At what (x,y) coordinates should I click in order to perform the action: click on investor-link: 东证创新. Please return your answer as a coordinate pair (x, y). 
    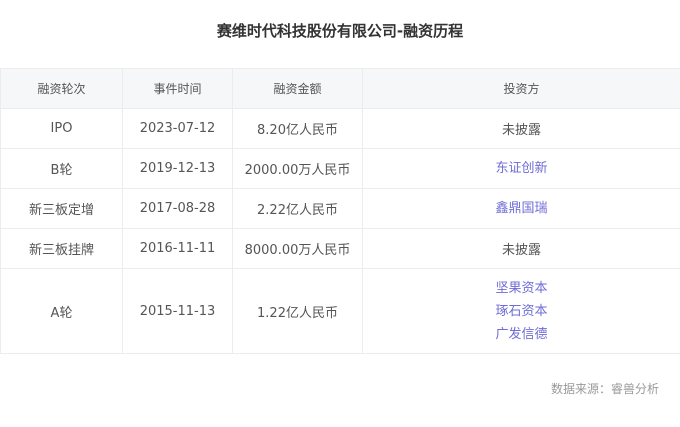
    Looking at the image, I should click on (521, 168).